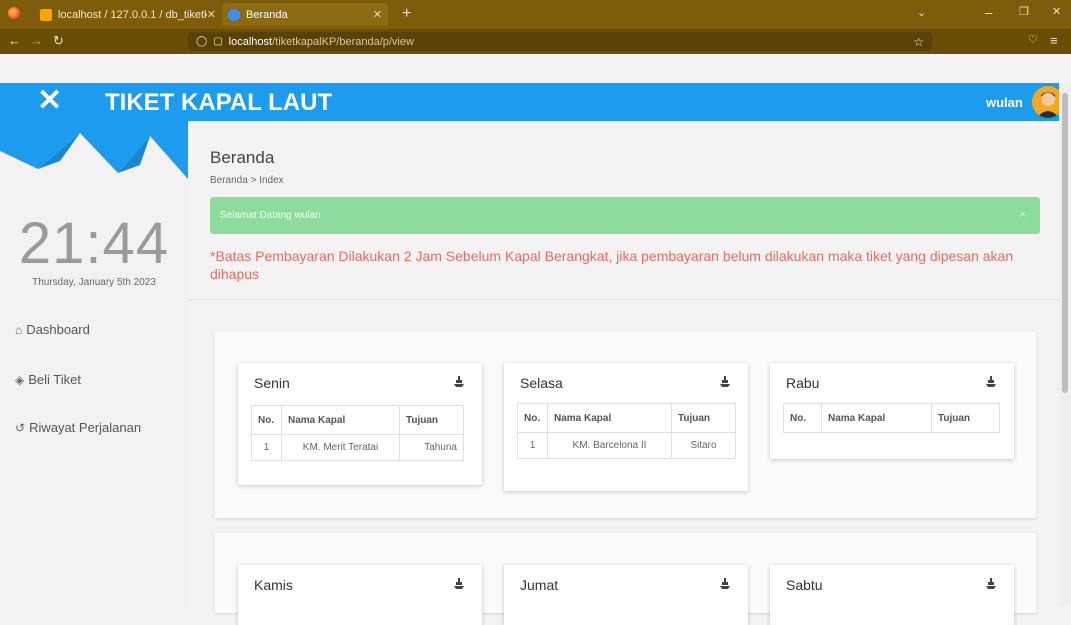 The width and height of the screenshot is (1071, 625). I want to click on page-icon: ▢, so click(218, 41).